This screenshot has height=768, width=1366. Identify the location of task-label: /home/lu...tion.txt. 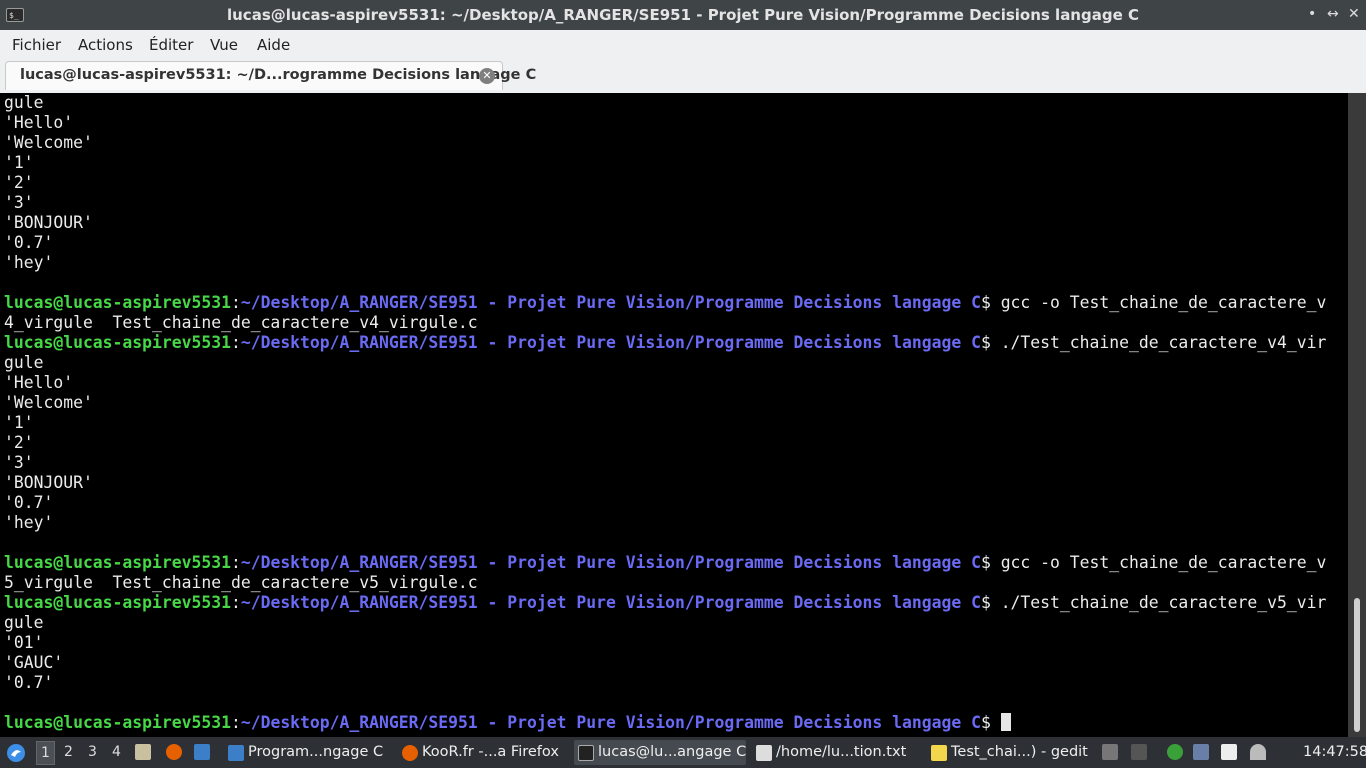
(841, 752).